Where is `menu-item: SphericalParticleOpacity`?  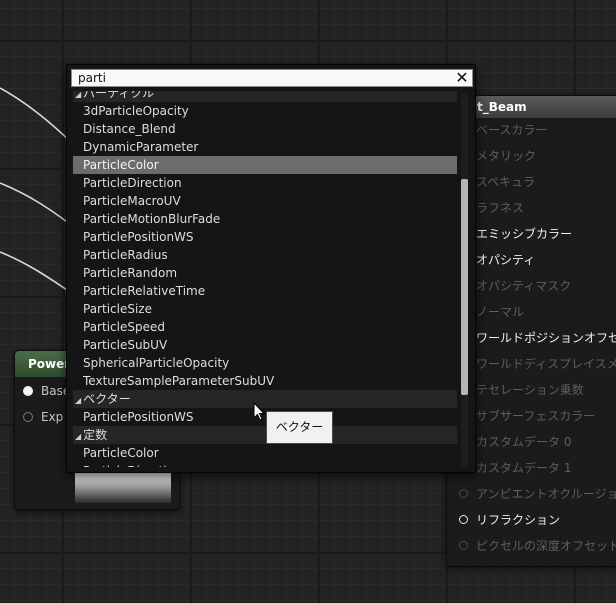
menu-item: SphericalParticleOpacity is located at coordinates (265, 363).